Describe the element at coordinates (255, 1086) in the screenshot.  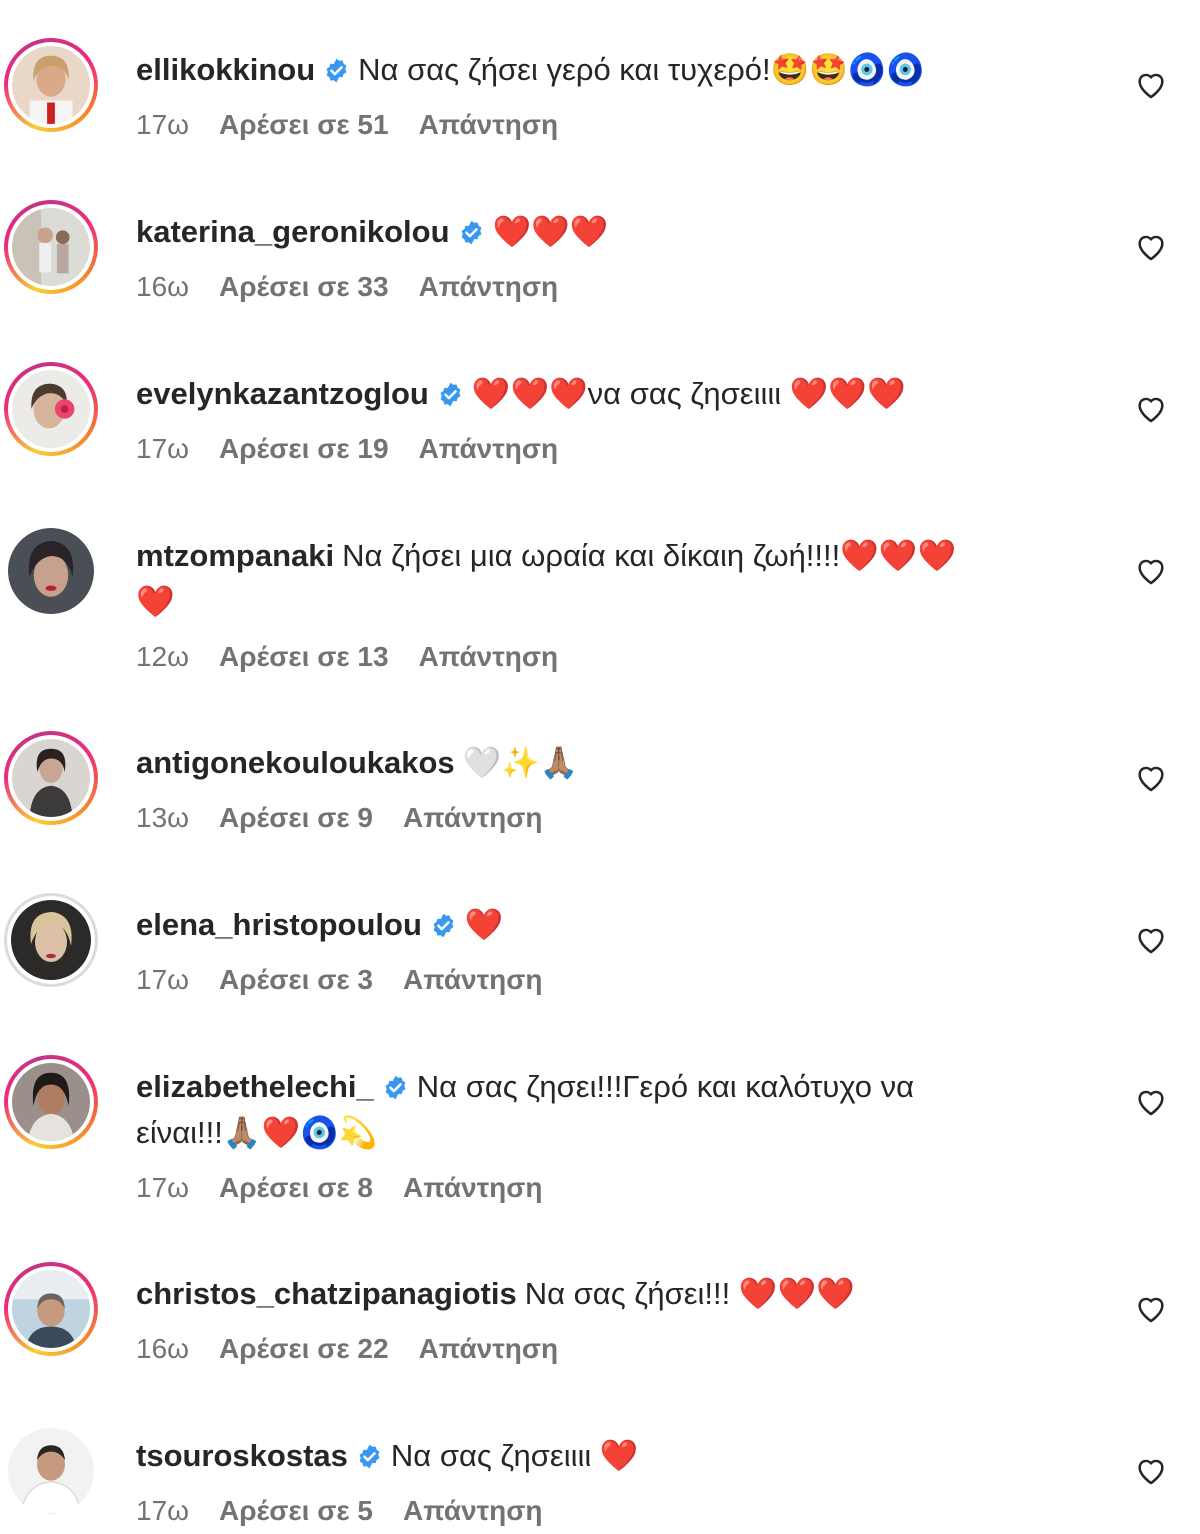
I see `comment-username: elizabethelechi_` at that location.